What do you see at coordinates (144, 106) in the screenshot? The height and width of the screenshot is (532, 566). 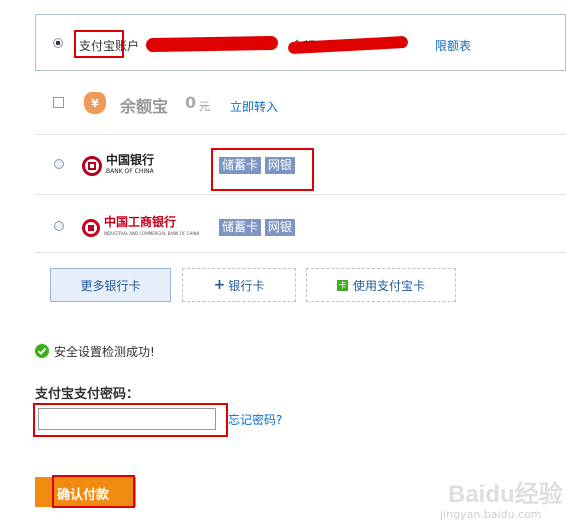 I see `yuebao-name: 余额宝` at bounding box center [144, 106].